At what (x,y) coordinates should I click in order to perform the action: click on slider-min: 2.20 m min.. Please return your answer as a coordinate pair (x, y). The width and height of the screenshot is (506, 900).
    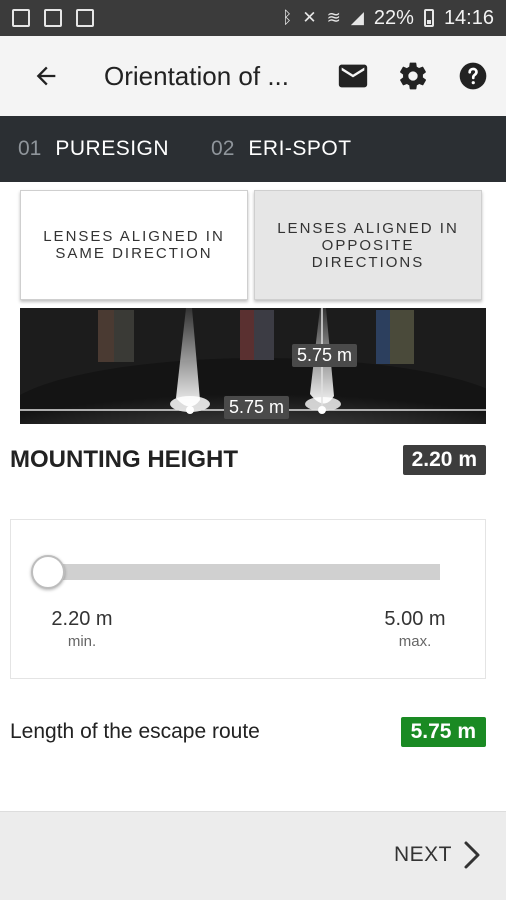
    Looking at the image, I should click on (82, 629).